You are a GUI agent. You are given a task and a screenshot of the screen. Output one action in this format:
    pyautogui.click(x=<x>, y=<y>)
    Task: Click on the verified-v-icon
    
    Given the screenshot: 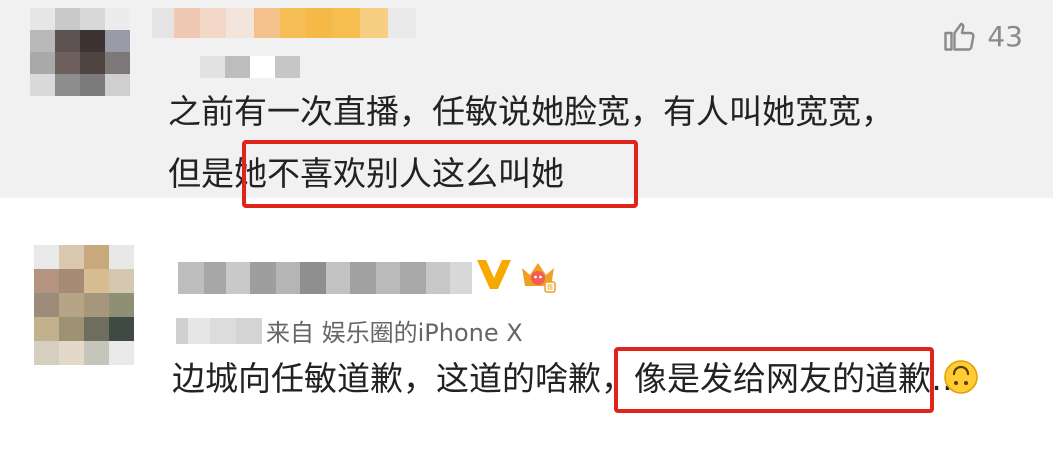 What is the action you would take?
    pyautogui.click(x=494, y=274)
    